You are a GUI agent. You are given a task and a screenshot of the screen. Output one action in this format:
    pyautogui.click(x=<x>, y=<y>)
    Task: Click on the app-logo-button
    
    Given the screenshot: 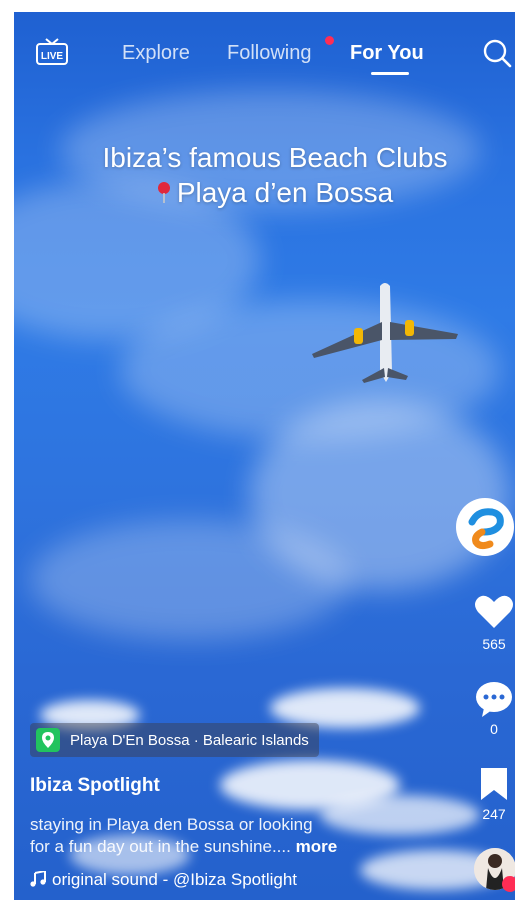 What is the action you would take?
    pyautogui.click(x=485, y=527)
    